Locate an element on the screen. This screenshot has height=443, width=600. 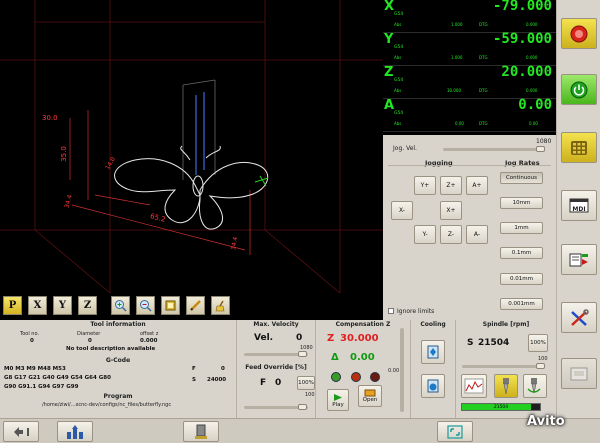
gcode-s-label: S is located at coordinates (194, 380).